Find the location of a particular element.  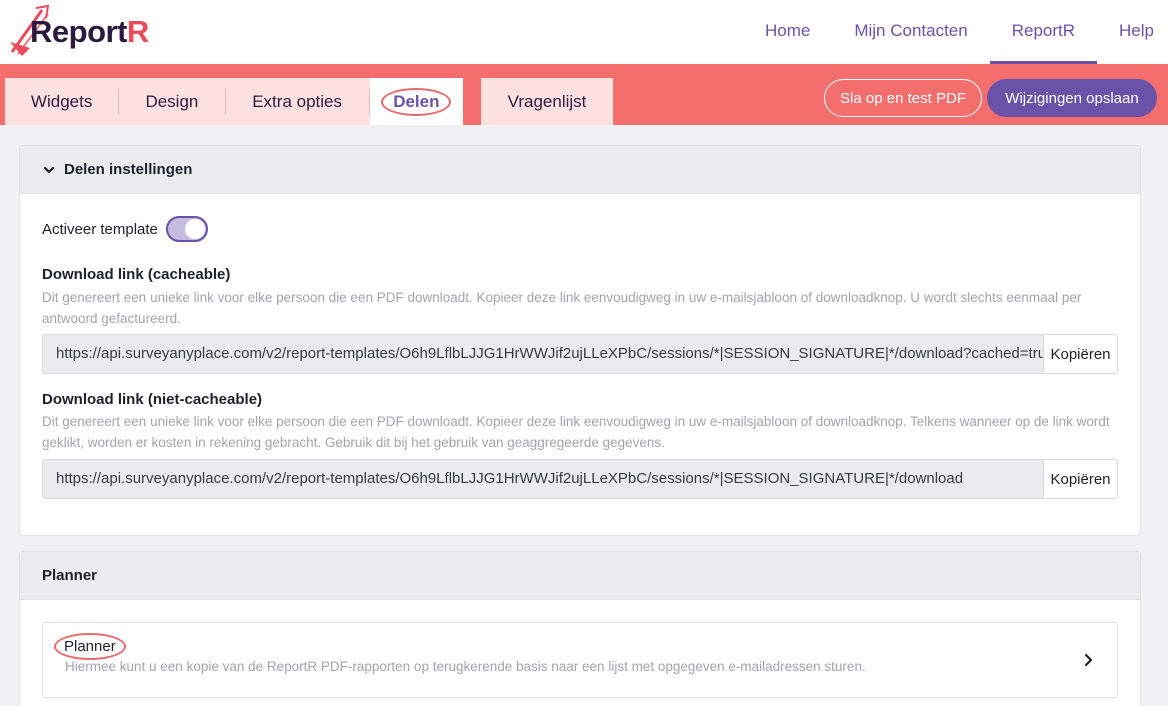

cacheable-link-title: Download link (cacheable) is located at coordinates (136, 274).